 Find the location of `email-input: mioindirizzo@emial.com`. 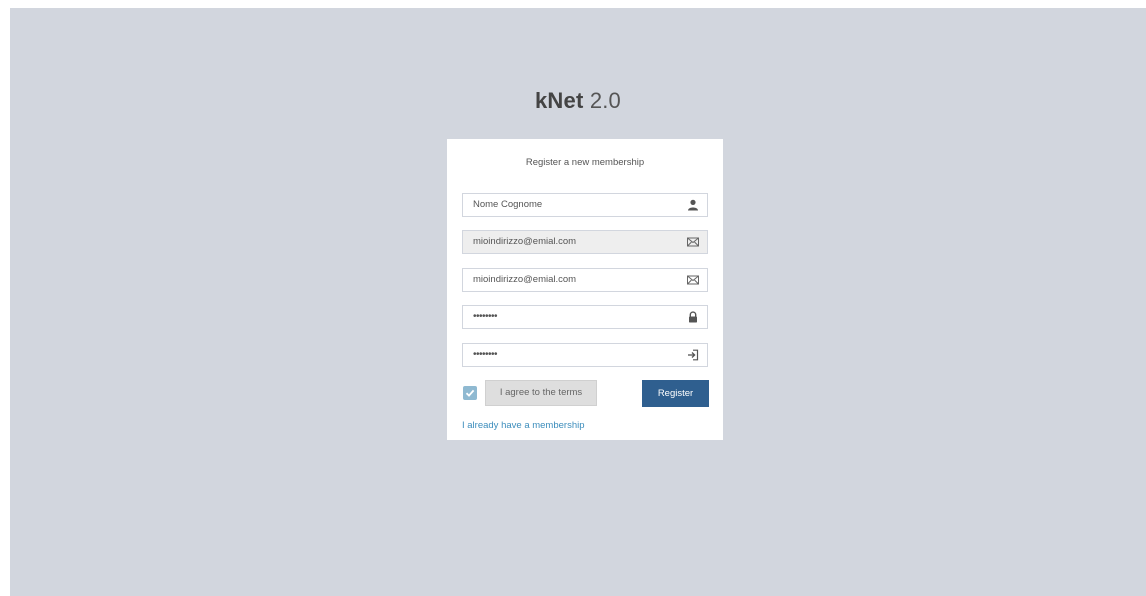

email-input: mioindirizzo@emial.com is located at coordinates (585, 242).